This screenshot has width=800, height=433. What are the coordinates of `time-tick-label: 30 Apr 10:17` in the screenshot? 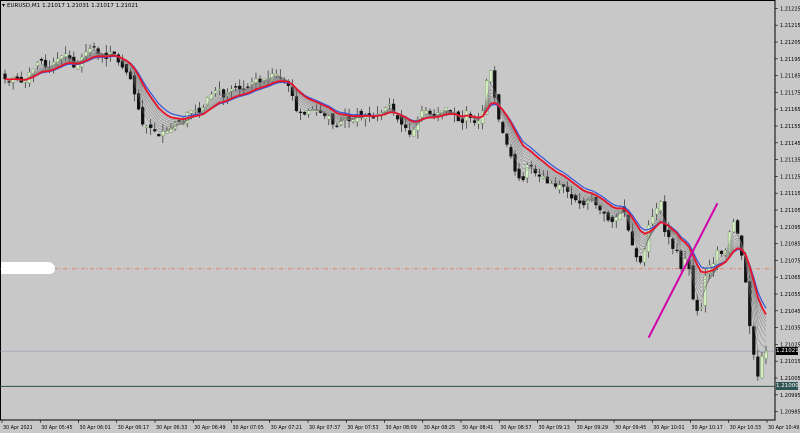 It's located at (707, 428).